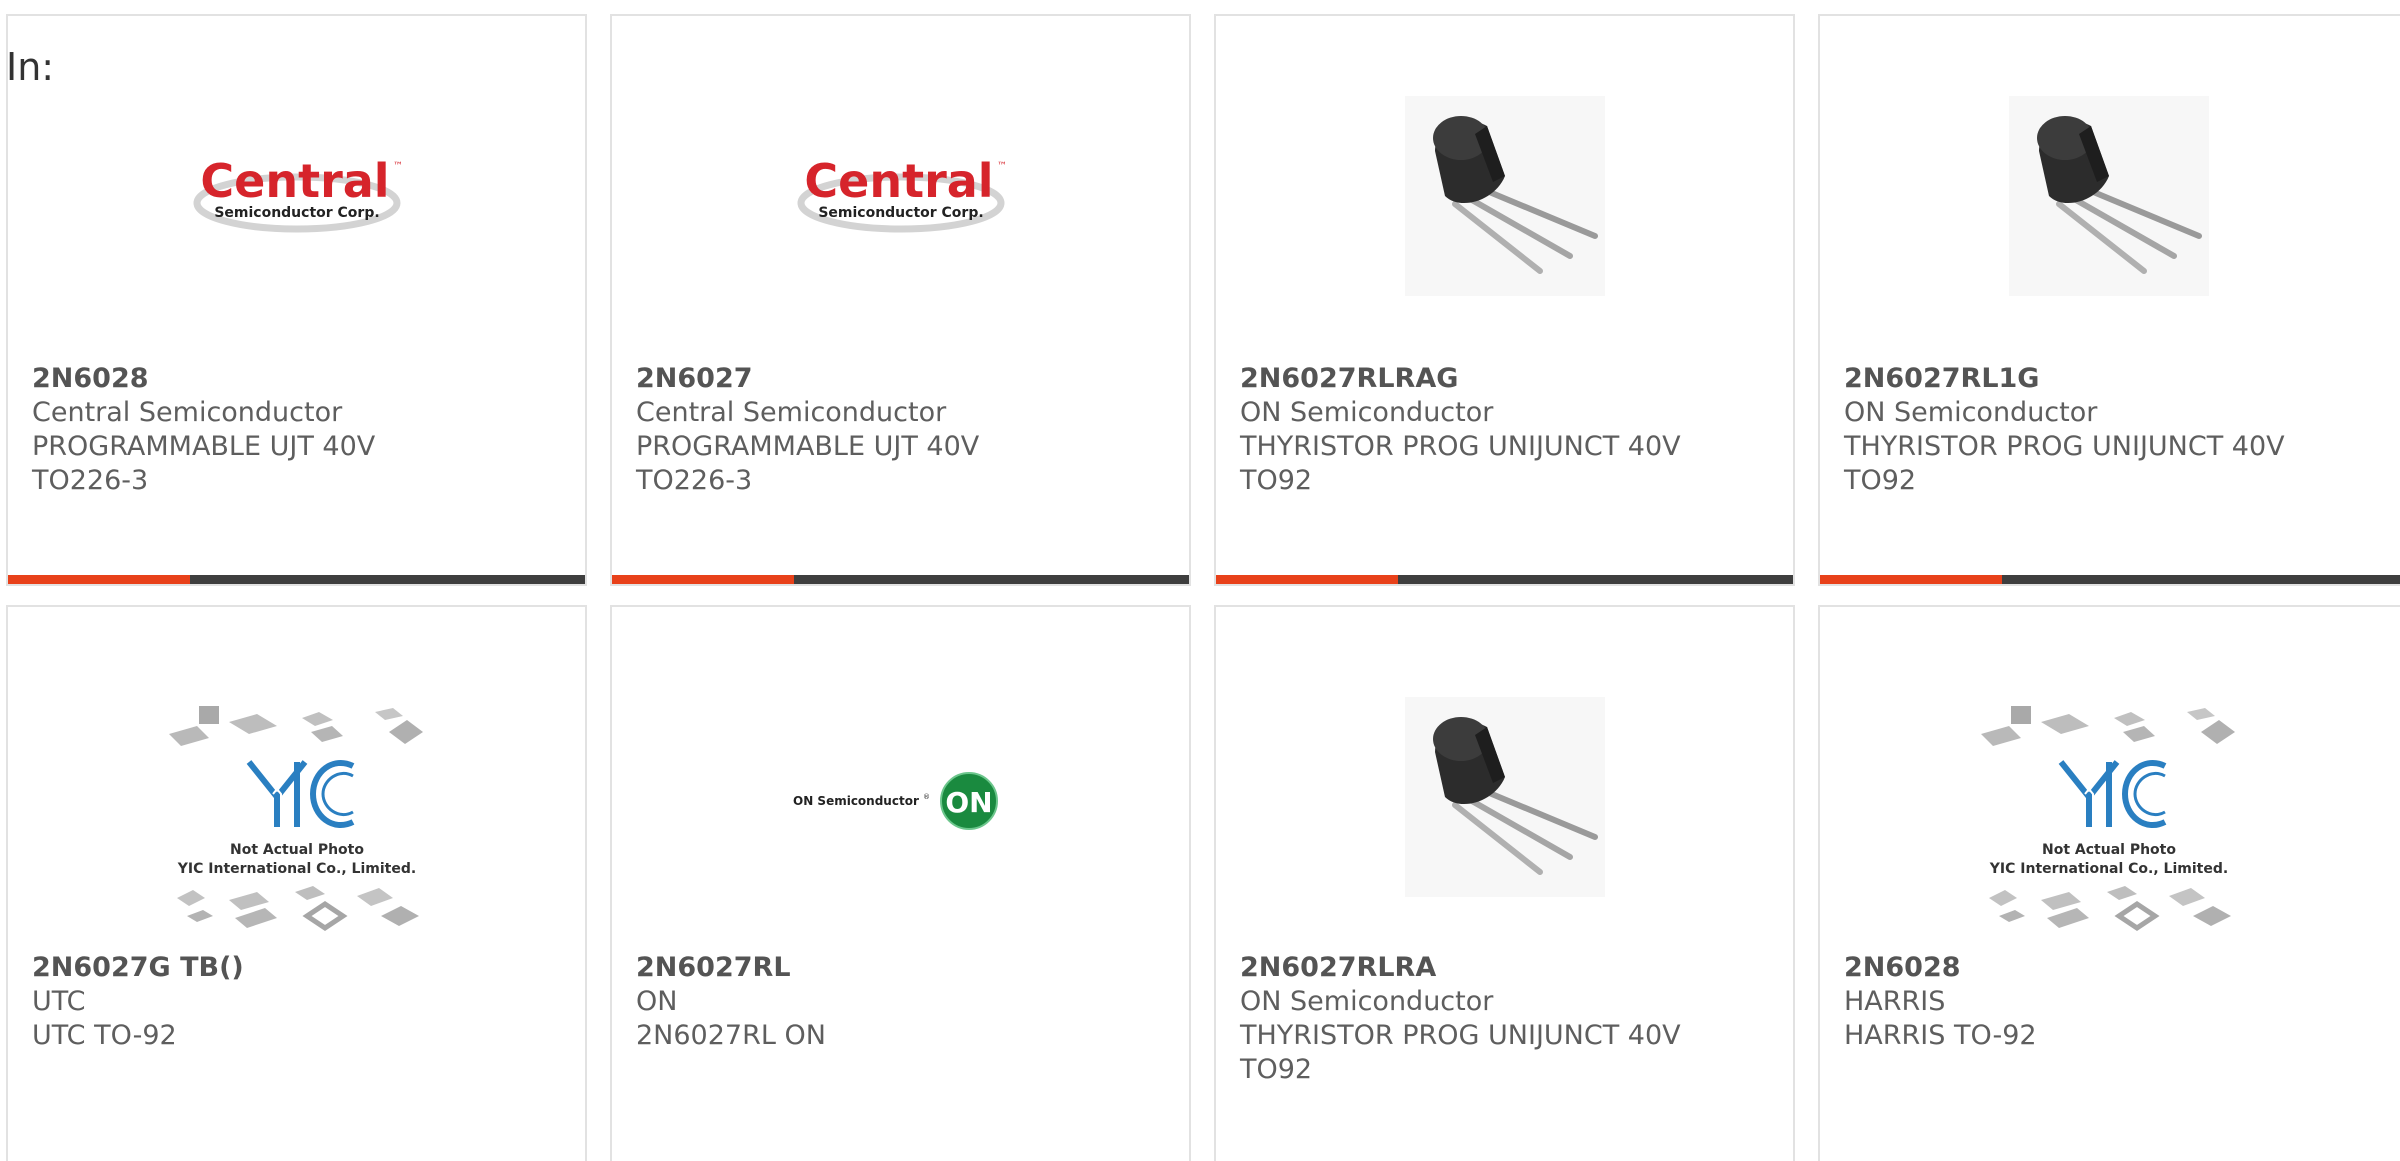 This screenshot has width=2400, height=1161. Describe the element at coordinates (1895, 1001) in the screenshot. I see `manufacturer: HARRIS` at that location.